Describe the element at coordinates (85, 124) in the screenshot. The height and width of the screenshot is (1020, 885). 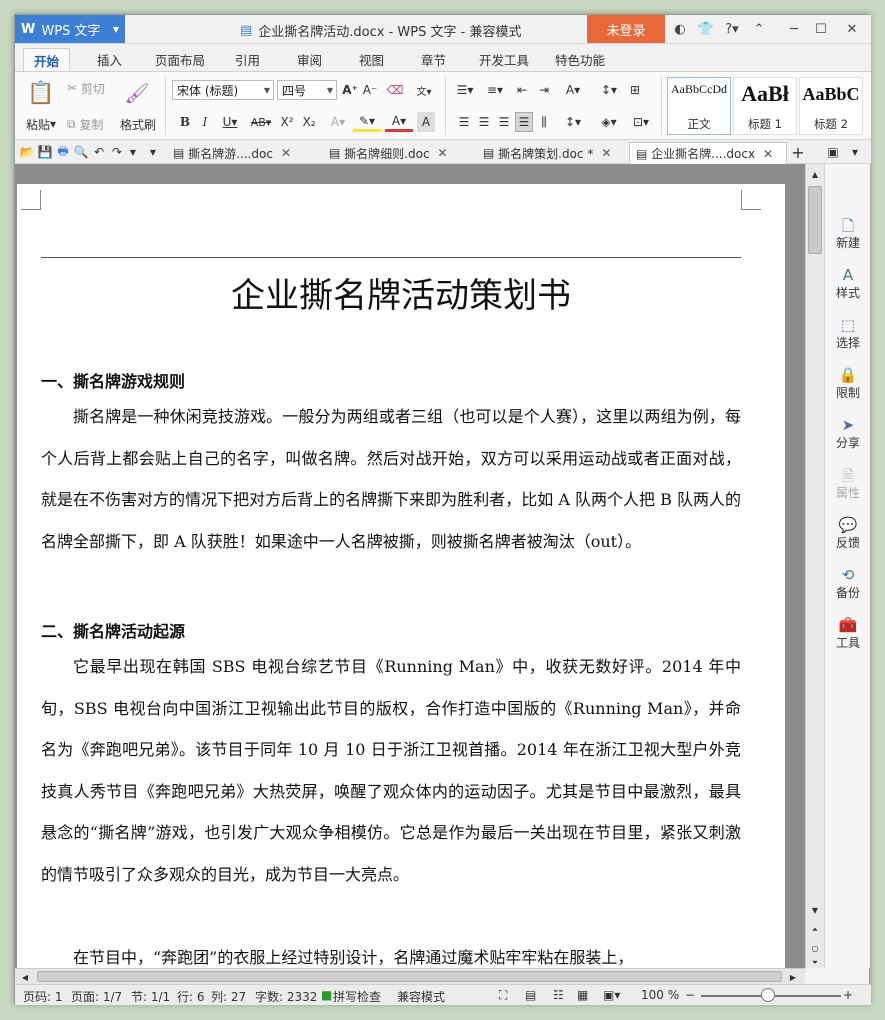
I see `copy-button: ⧉ 复制` at that location.